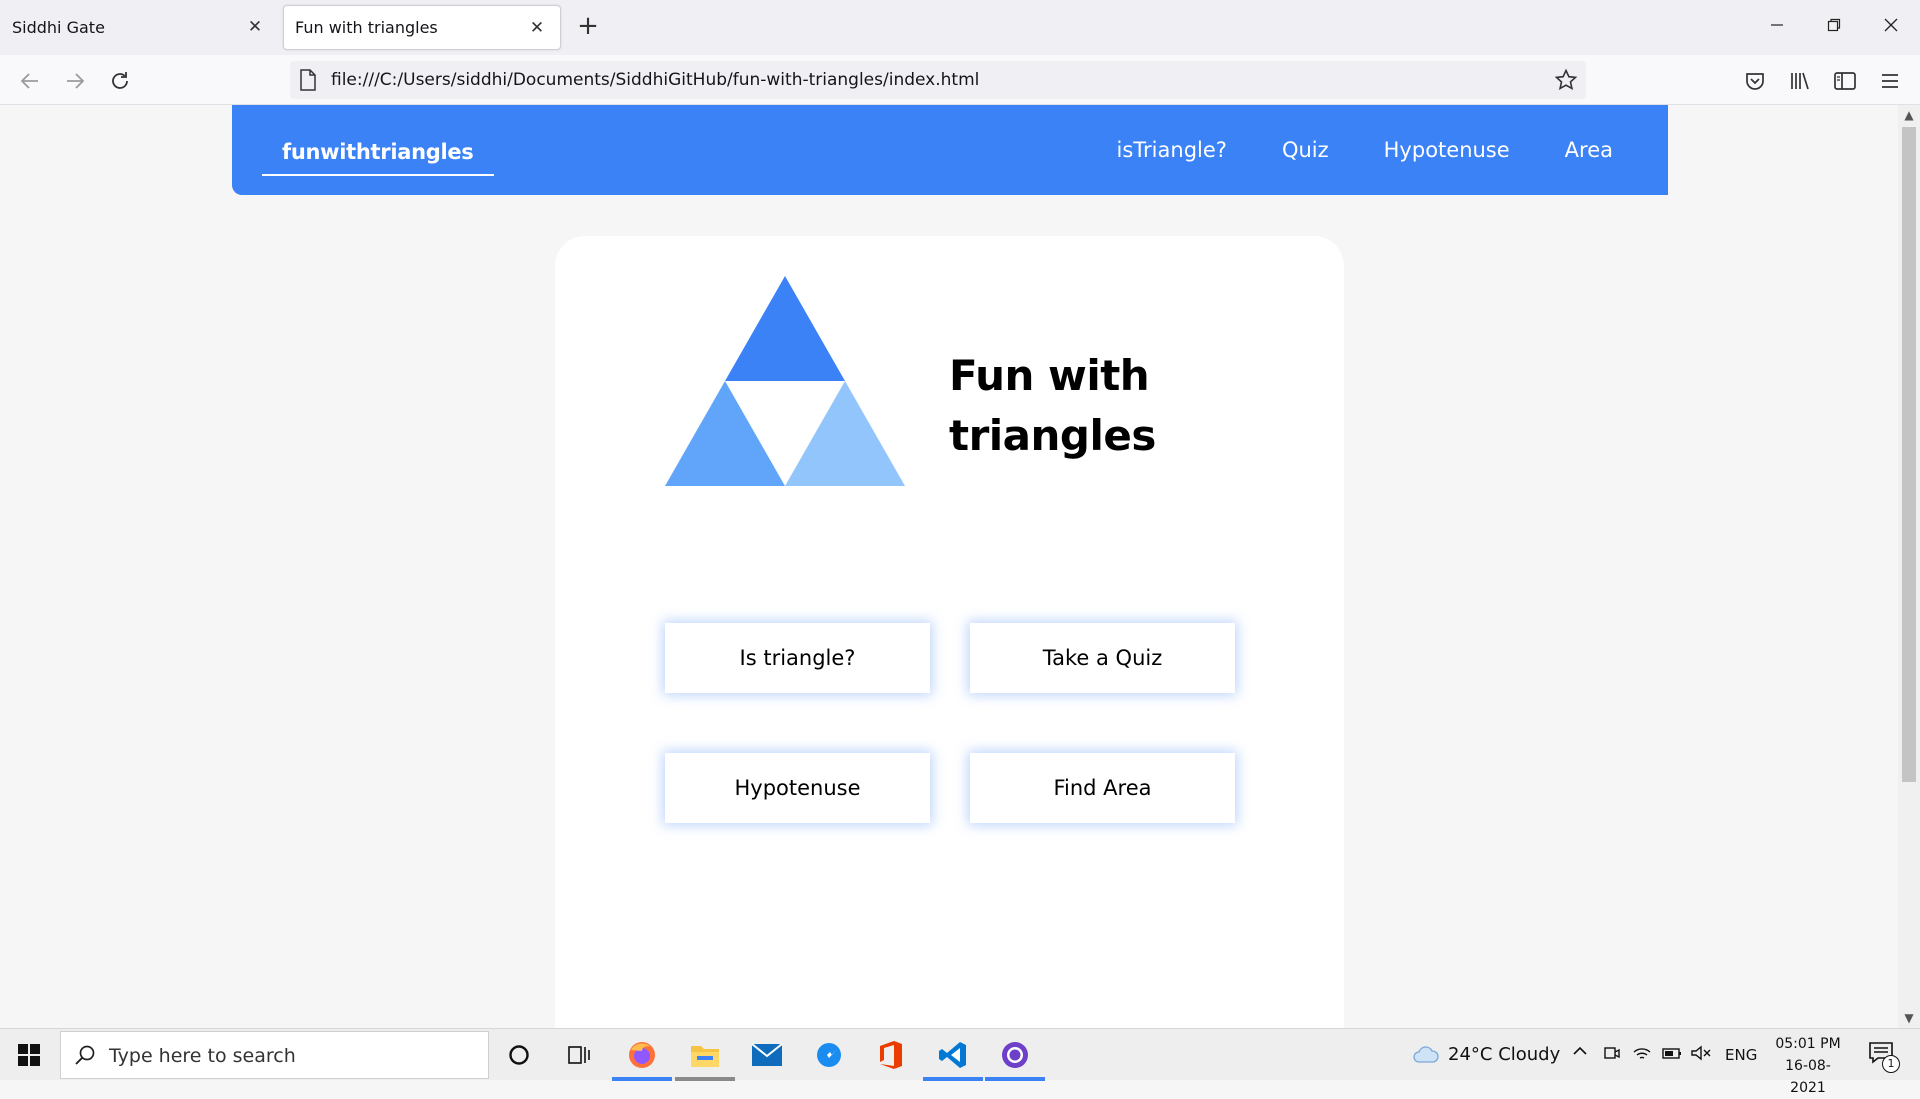 The height and width of the screenshot is (1099, 1920). Describe the element at coordinates (120, 81) in the screenshot. I see `reload-icon` at that location.